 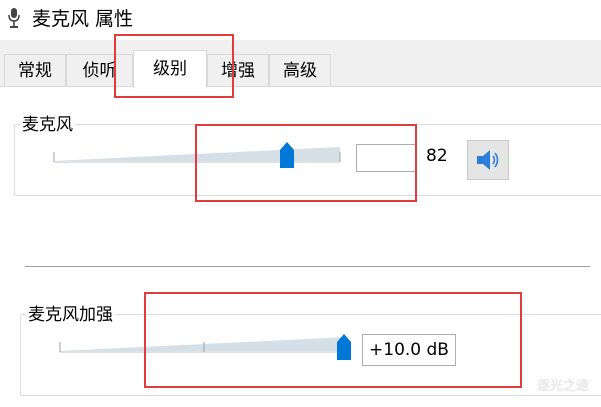 I want to click on watermark: 逐光之速, so click(x=562, y=386).